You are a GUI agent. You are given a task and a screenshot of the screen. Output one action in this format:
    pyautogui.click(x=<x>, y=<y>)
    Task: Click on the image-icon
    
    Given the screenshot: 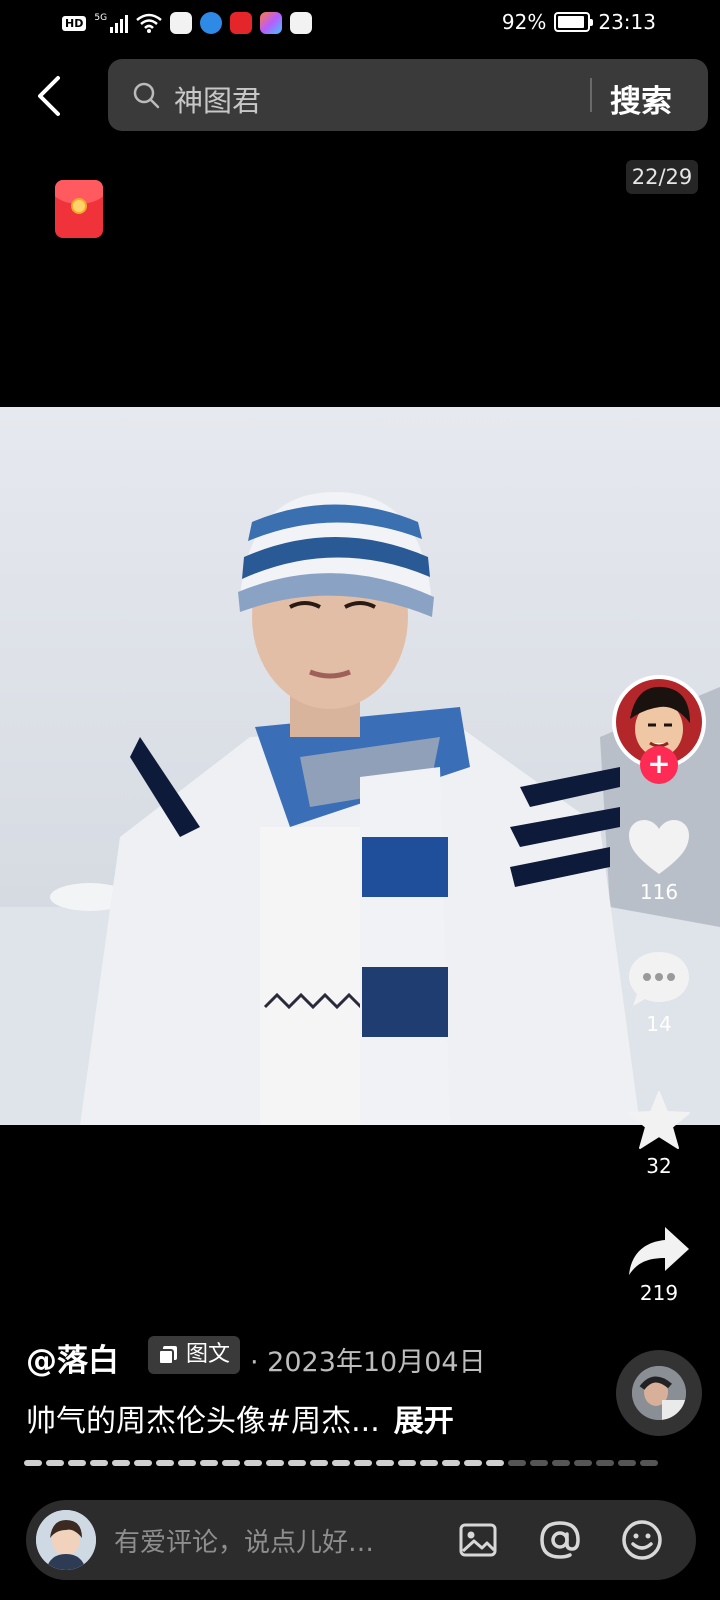 What is the action you would take?
    pyautogui.click(x=478, y=1540)
    